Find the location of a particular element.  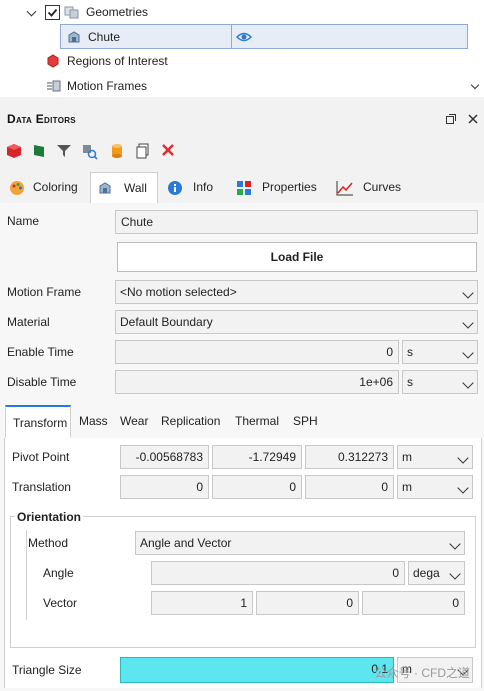

tree-item-chute: Chute is located at coordinates (104, 37).